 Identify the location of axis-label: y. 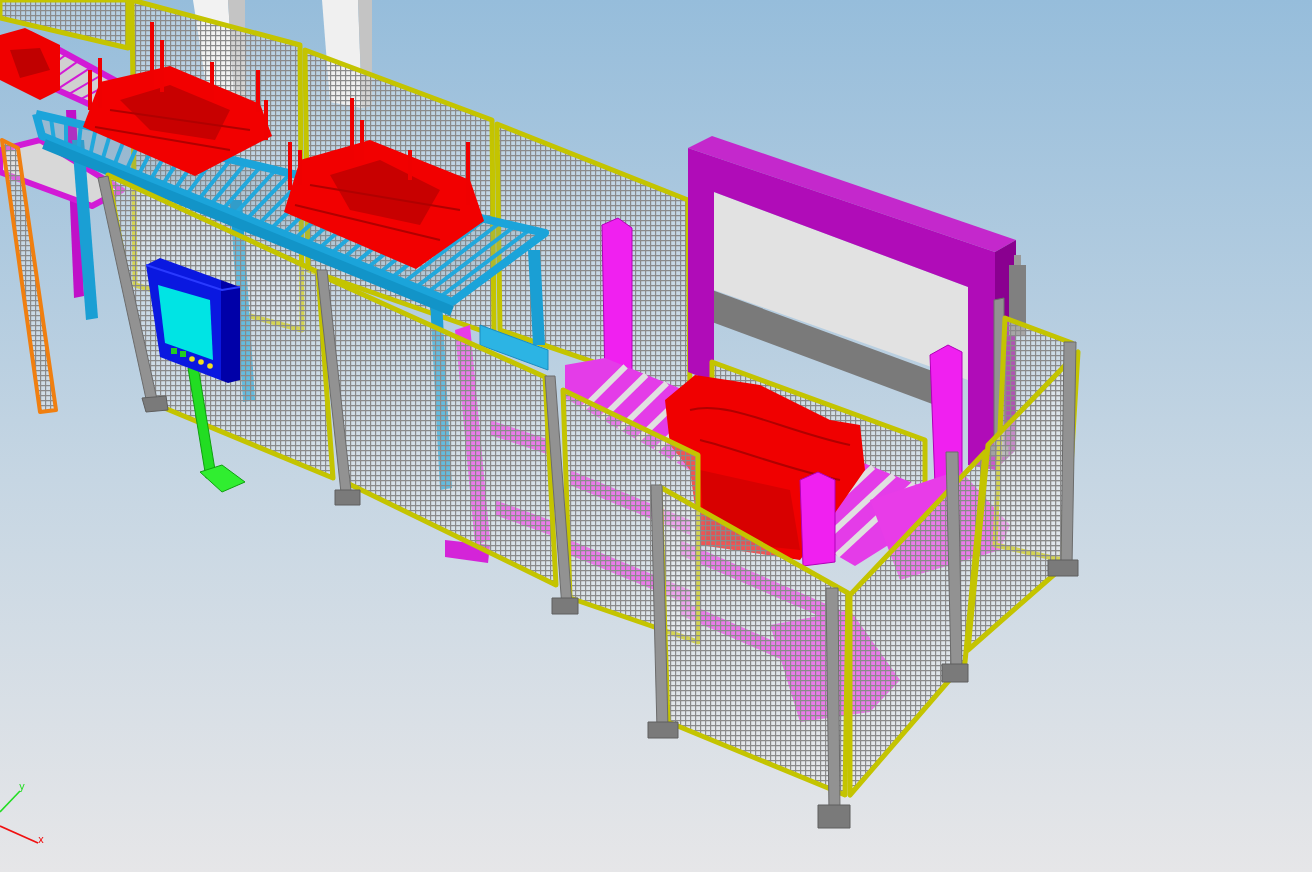
(22, 786).